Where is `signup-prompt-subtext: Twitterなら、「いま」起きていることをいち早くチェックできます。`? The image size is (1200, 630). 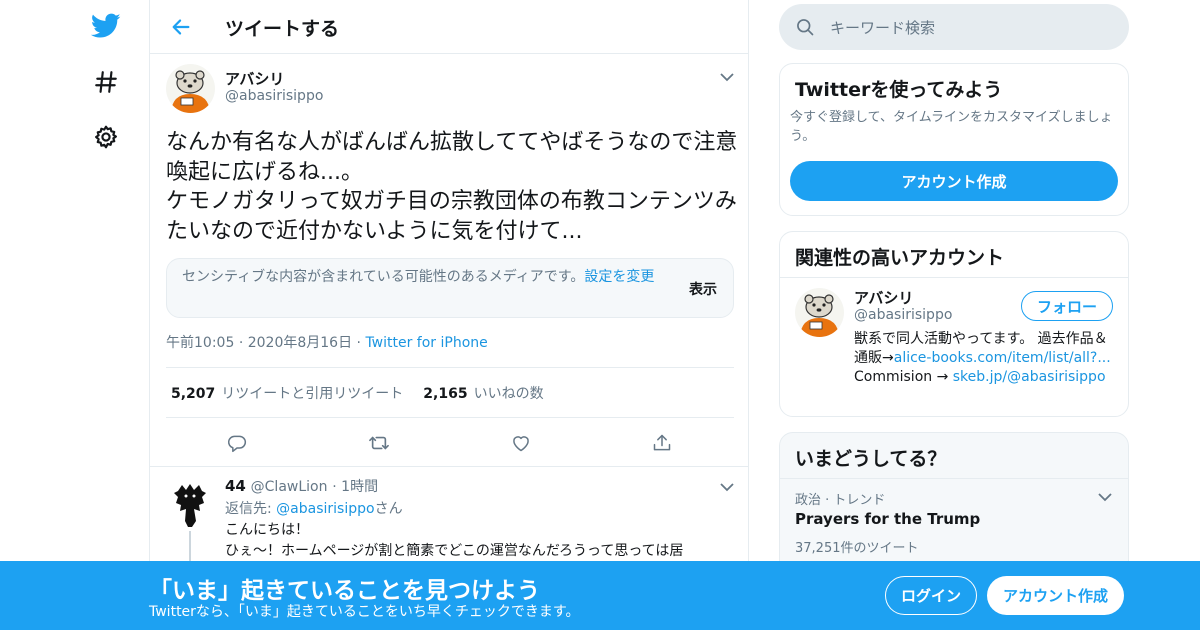 signup-prompt-subtext: Twitterなら、「いま」起きていることをいち早くチェックできます。 is located at coordinates (364, 612).